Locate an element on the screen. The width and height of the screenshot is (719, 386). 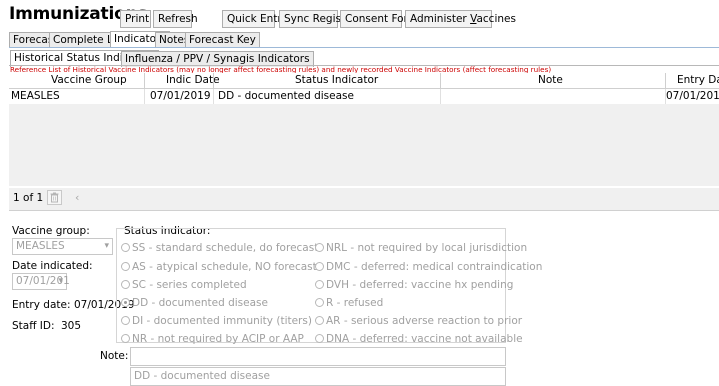
page-count: 1 of 1 is located at coordinates (28, 198).